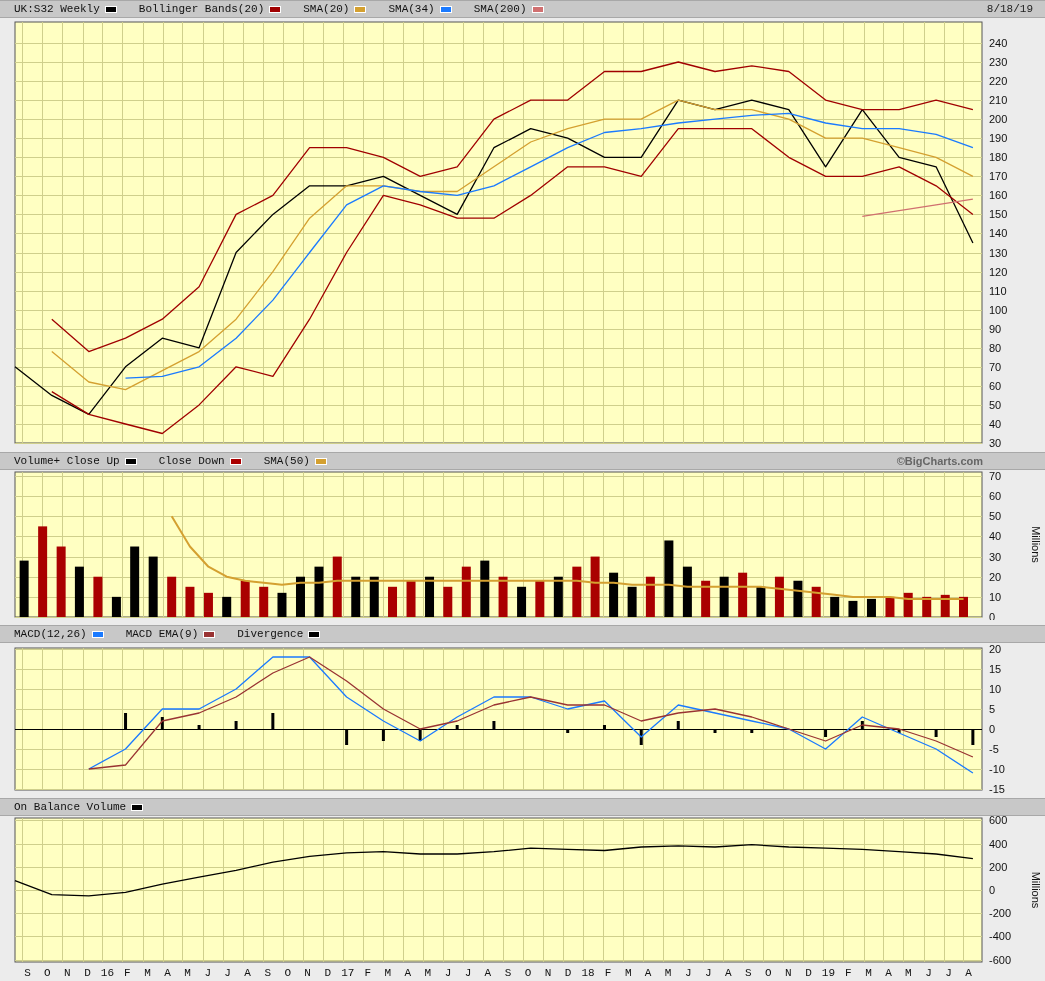 The height and width of the screenshot is (981, 1045). What do you see at coordinates (995, 366) in the screenshot?
I see `y-axis-label: 70` at bounding box center [995, 366].